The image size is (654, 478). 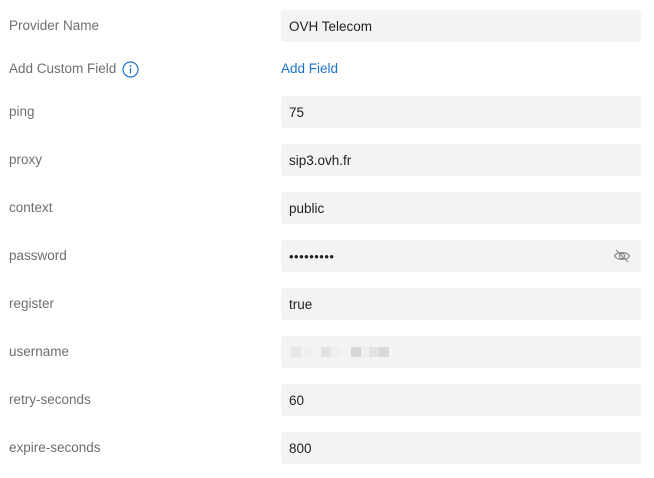 I want to click on proxy-input: sip3.ovh.fr, so click(x=461, y=160).